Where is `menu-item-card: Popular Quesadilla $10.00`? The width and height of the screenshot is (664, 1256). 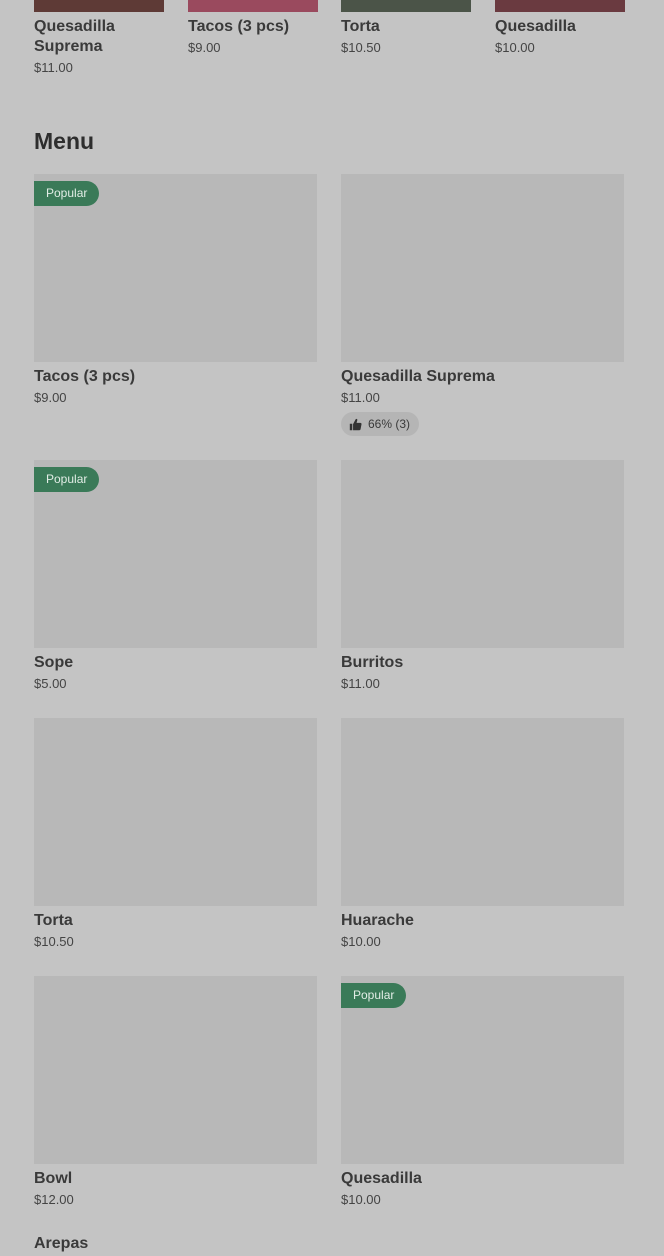 menu-item-card: Popular Quesadilla $10.00 is located at coordinates (482, 1092).